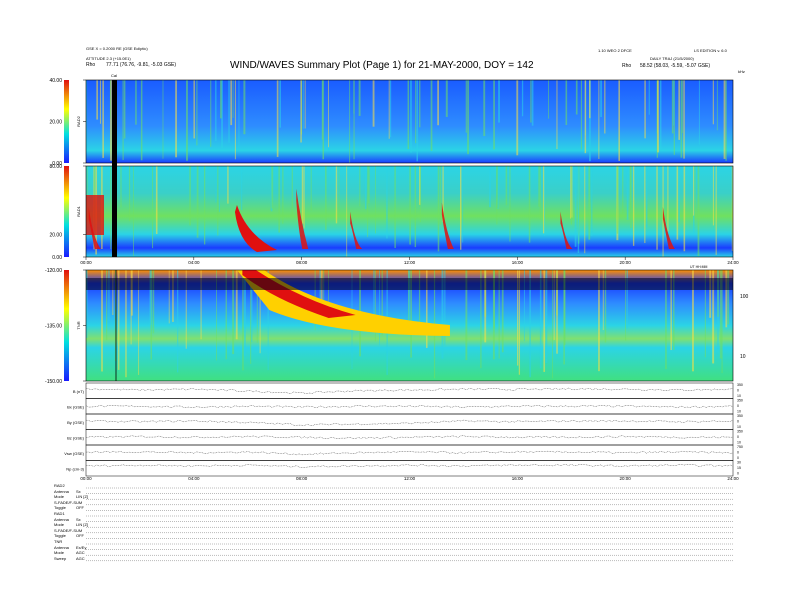 Image resolution: width=792 pixels, height=612 pixels. I want to click on line-panel-label: Vsw (GSE), so click(74, 453).